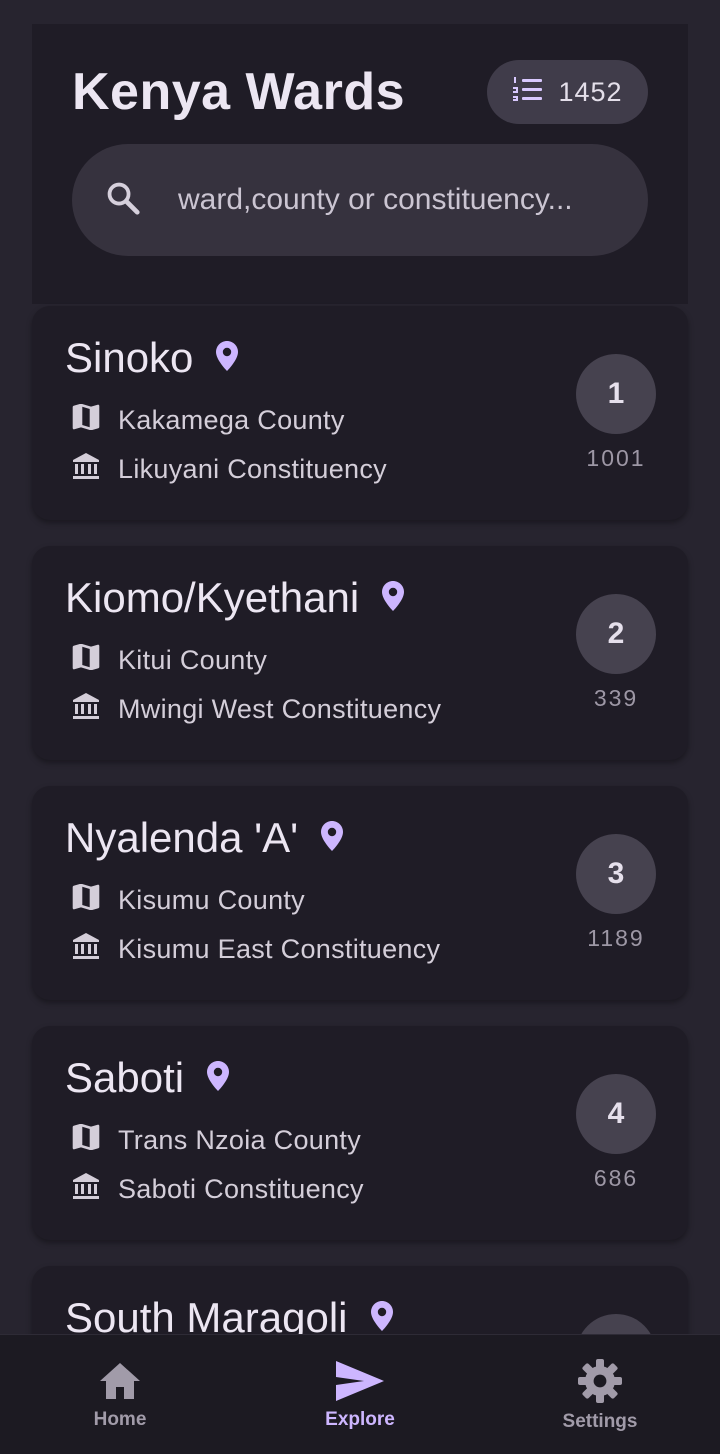 The width and height of the screenshot is (720, 1454). I want to click on constituency-row: Kisumu East Constituency, so click(256, 949).